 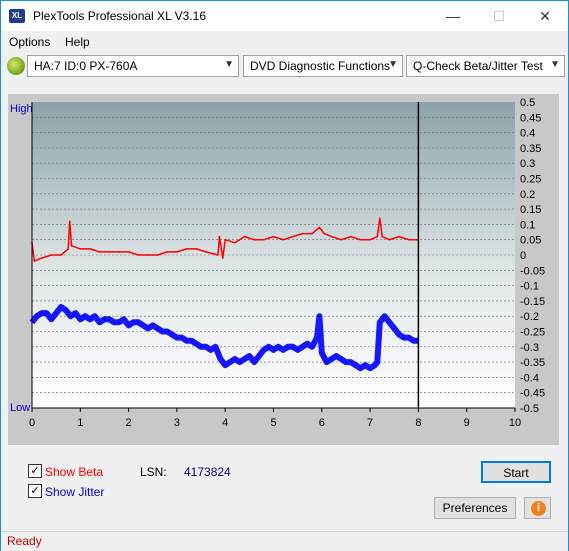 I want to click on chevron-down-icon: ▼, so click(x=555, y=64).